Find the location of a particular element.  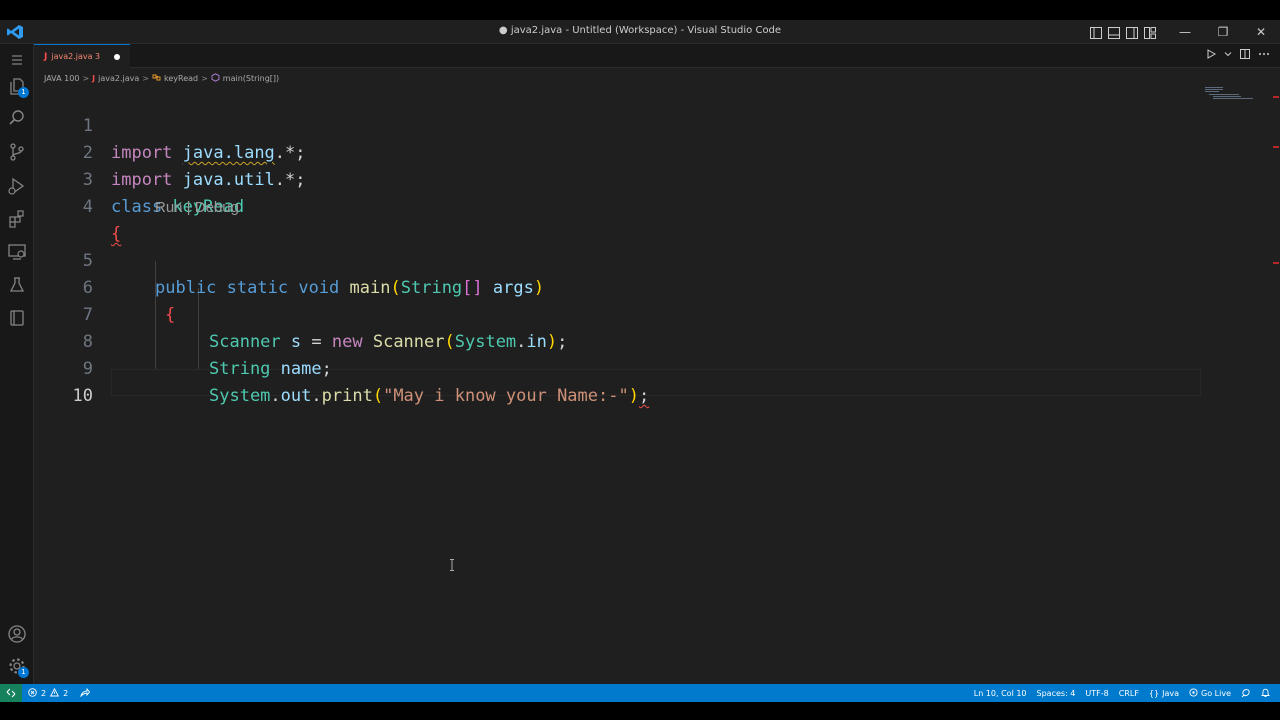

language-label: Java is located at coordinates (1171, 693).